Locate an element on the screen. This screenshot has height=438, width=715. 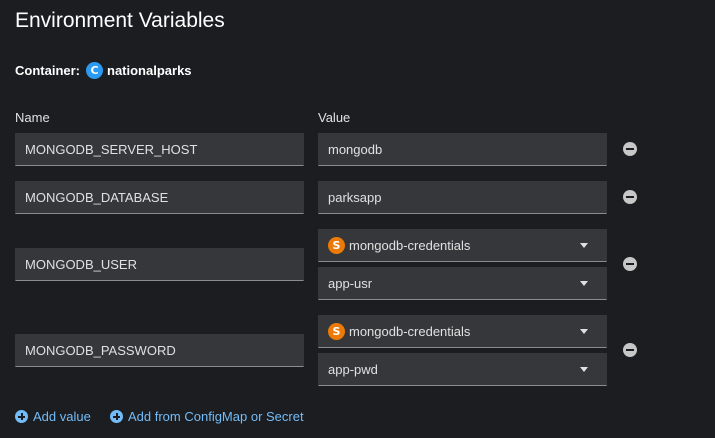
add-from-configmap-button: Add from ConfigMap or Secret is located at coordinates (207, 416).